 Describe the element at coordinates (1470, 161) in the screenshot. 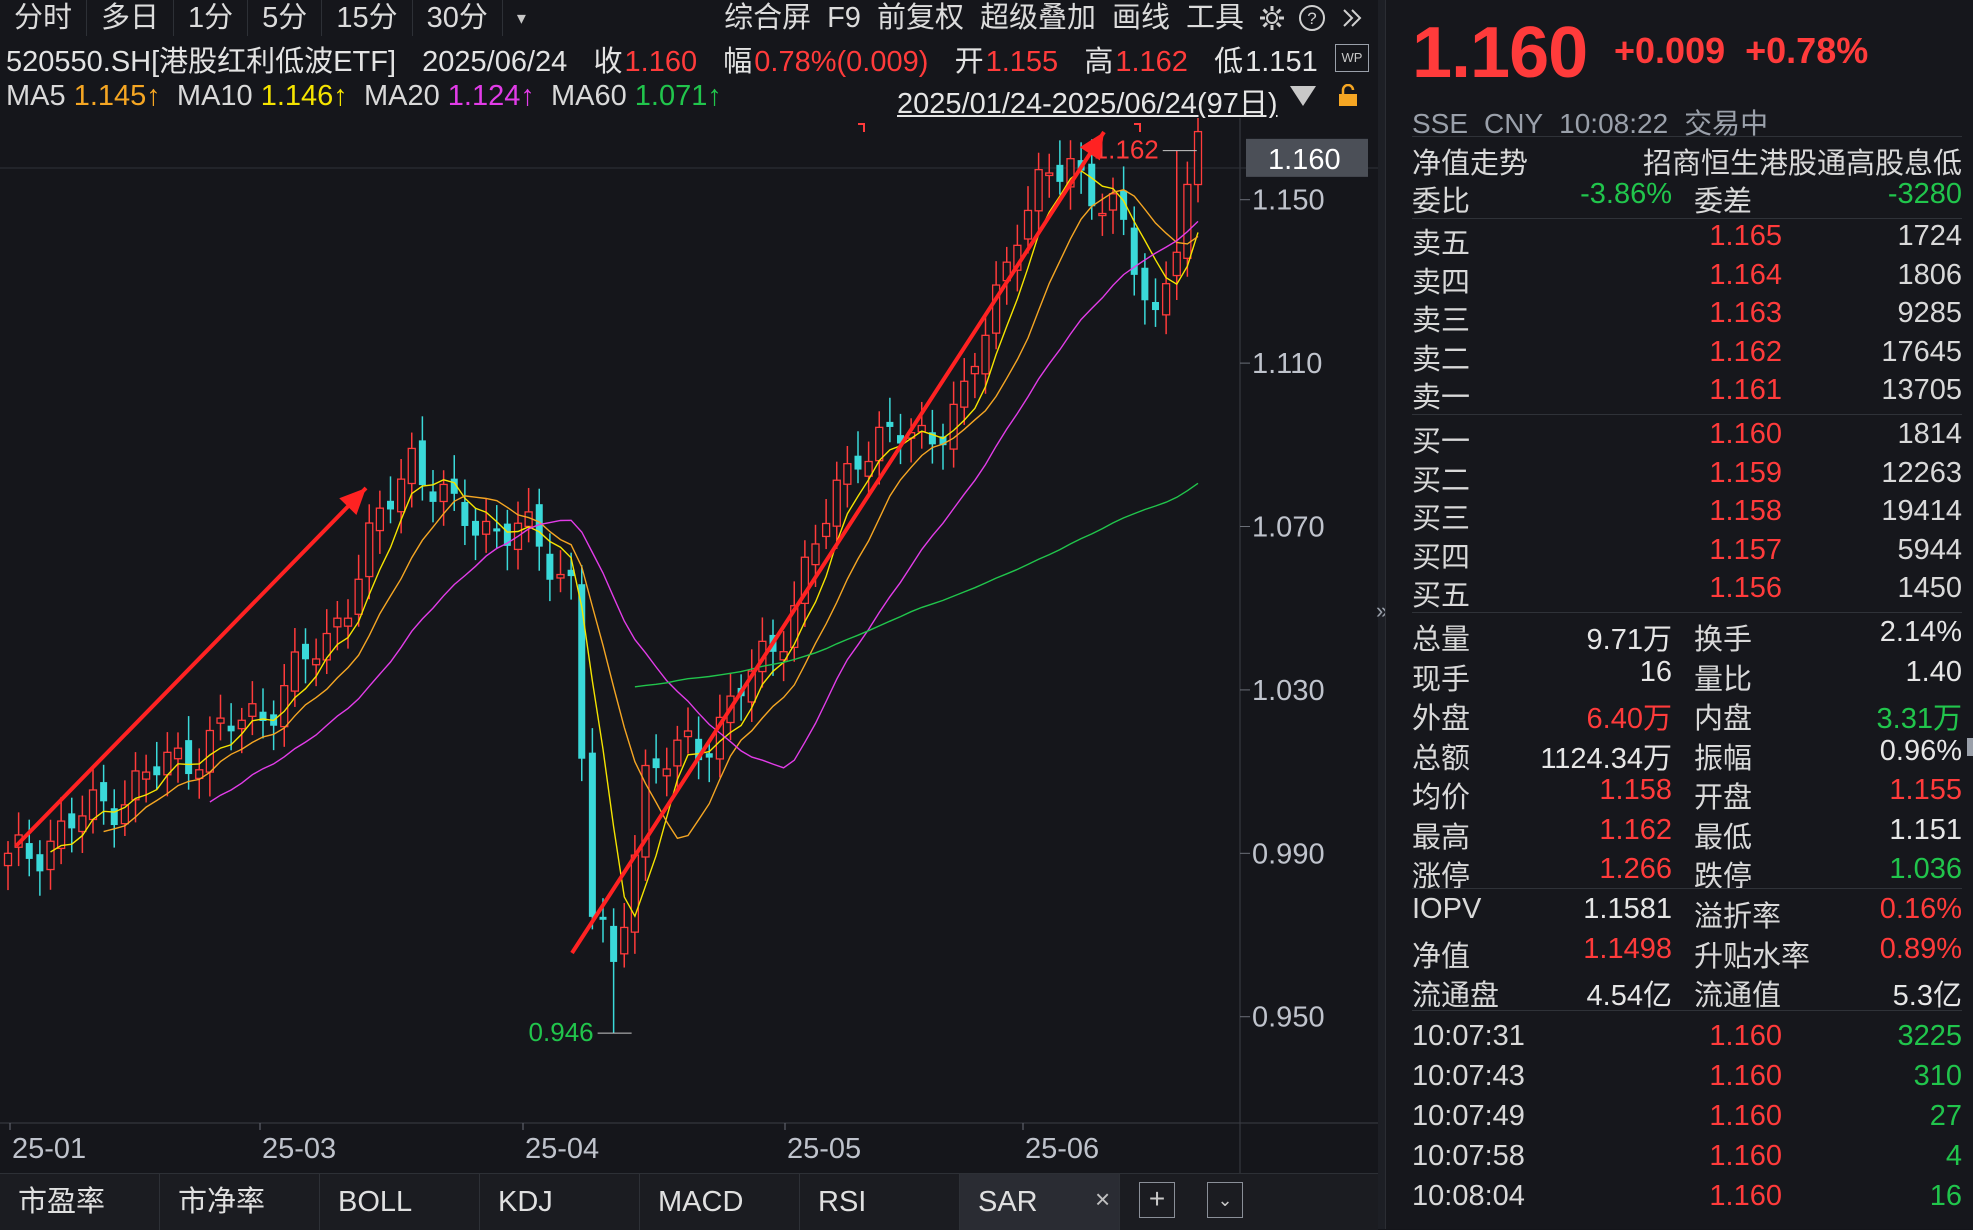

I see `nav-trend-label: 净值走势` at that location.